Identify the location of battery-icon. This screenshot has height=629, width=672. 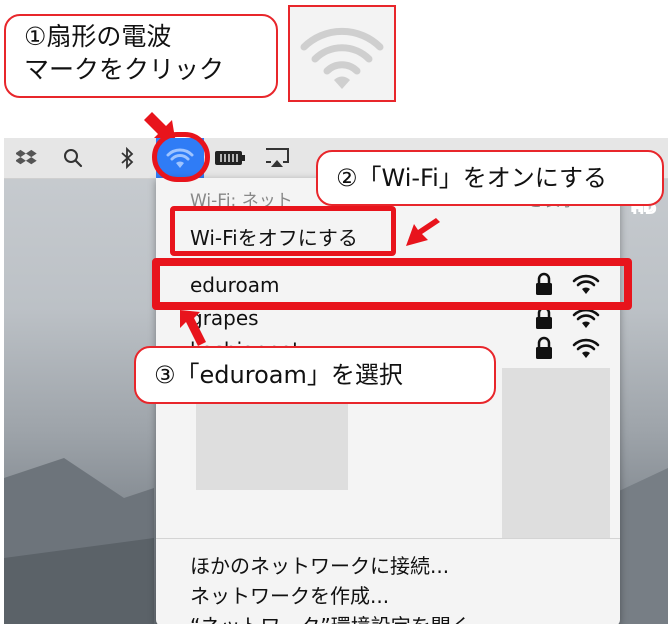
(230, 158).